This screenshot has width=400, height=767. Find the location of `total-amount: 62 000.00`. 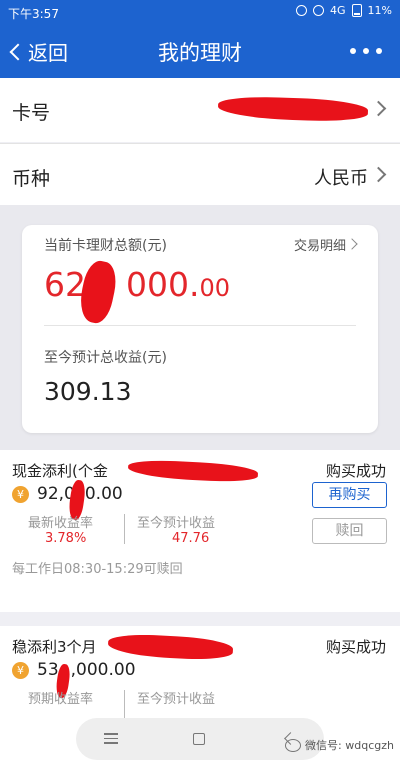

total-amount: 62 000.00 is located at coordinates (137, 284).